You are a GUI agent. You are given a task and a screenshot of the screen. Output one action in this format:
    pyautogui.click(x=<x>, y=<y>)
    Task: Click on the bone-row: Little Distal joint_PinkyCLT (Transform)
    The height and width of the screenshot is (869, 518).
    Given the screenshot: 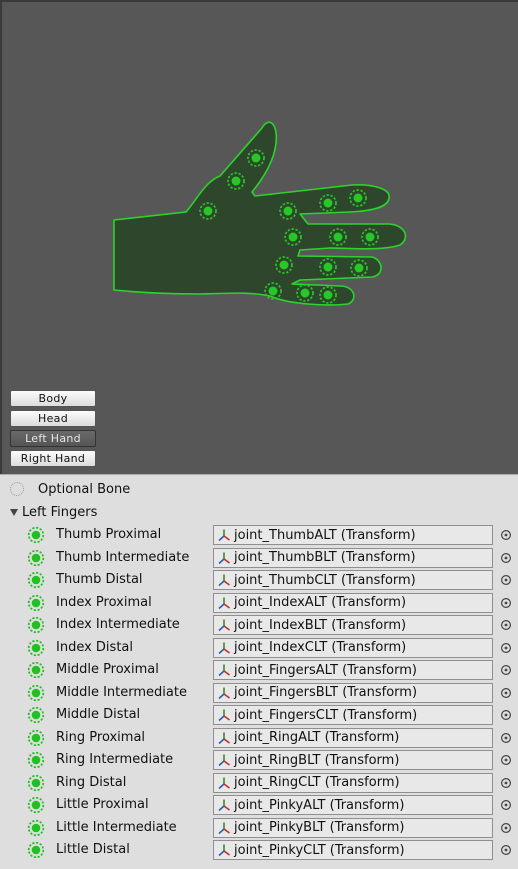 What is the action you would take?
    pyautogui.click(x=259, y=850)
    